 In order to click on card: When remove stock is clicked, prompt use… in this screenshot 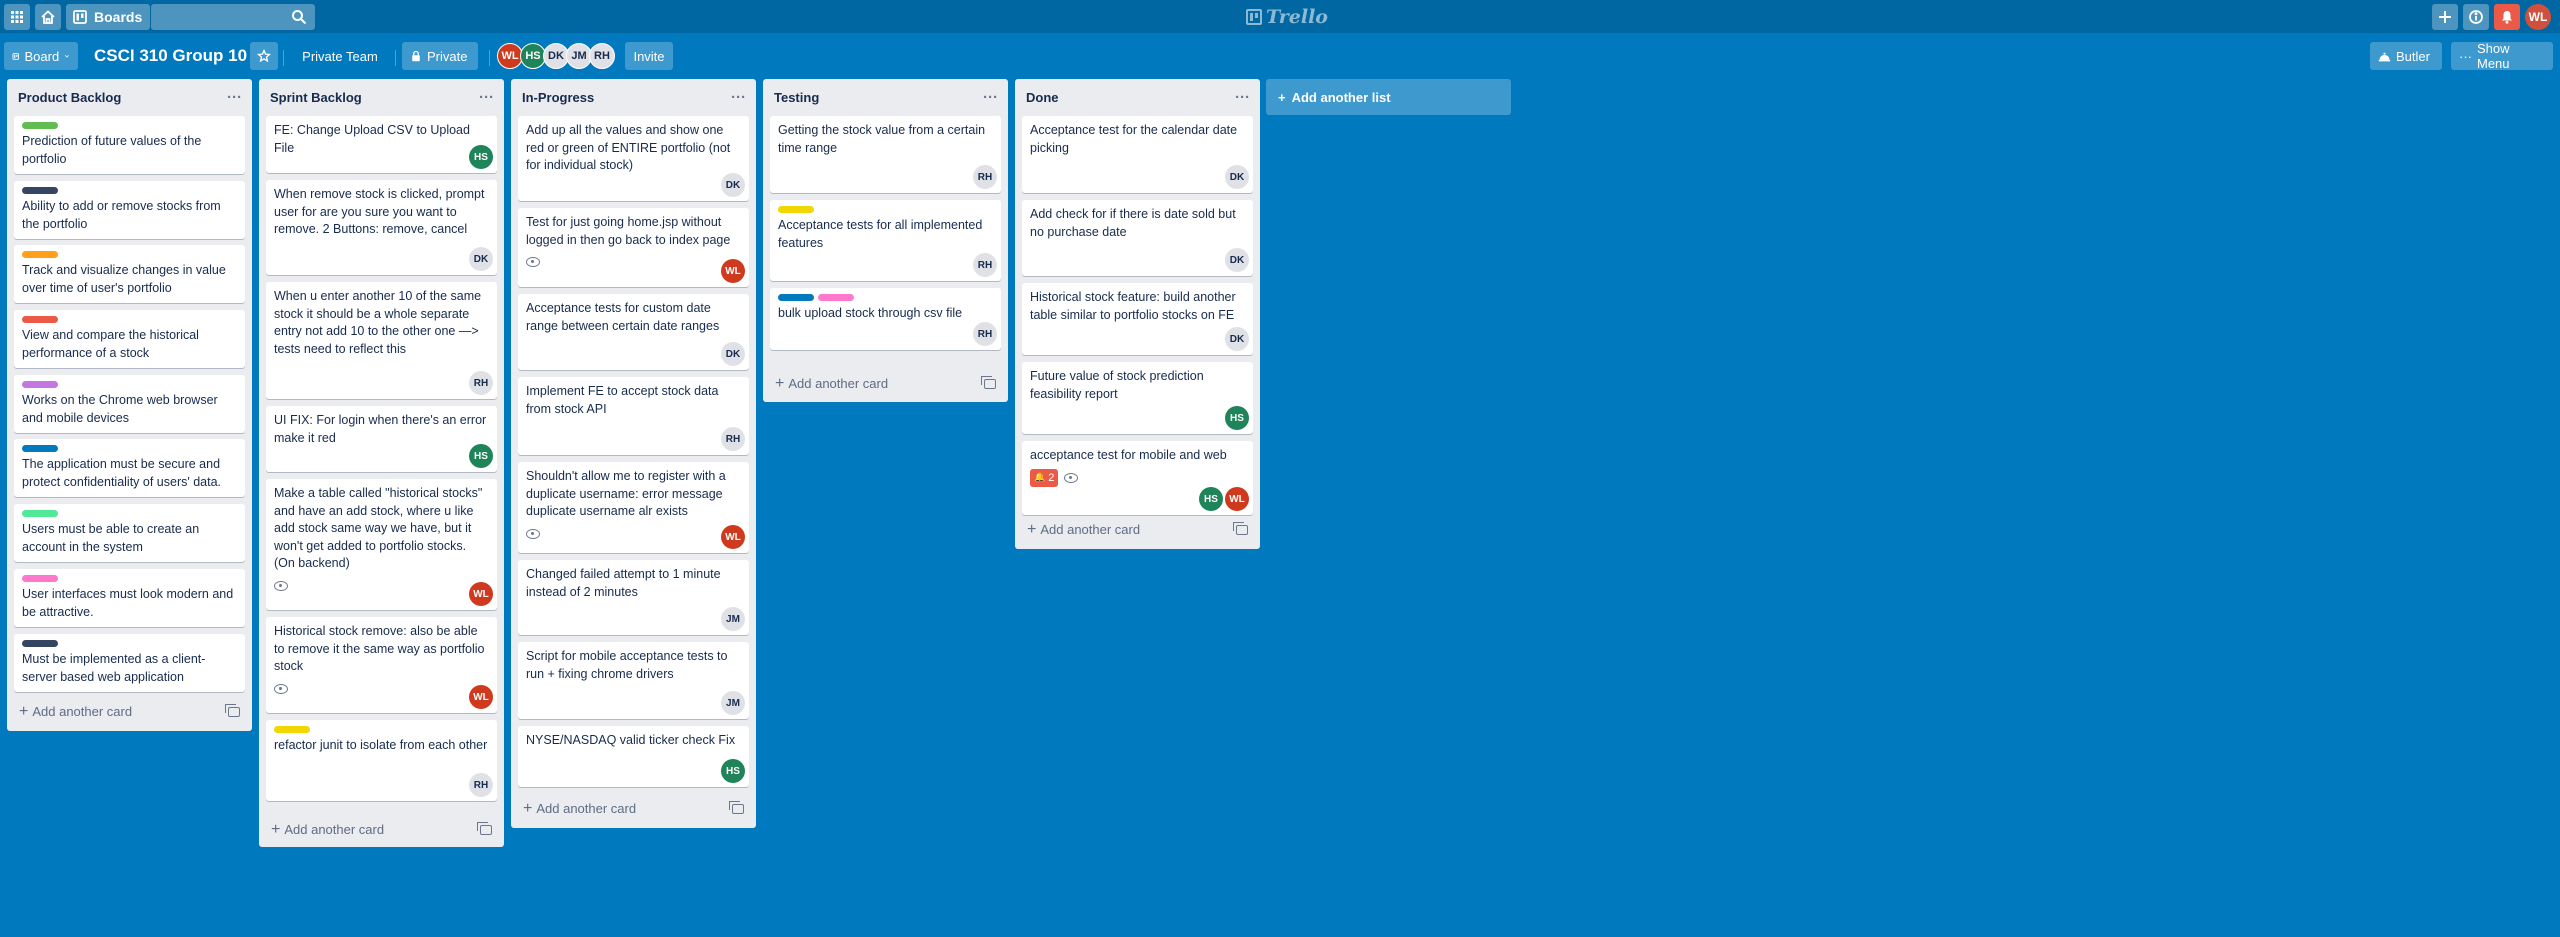, I will do `click(381, 227)`.